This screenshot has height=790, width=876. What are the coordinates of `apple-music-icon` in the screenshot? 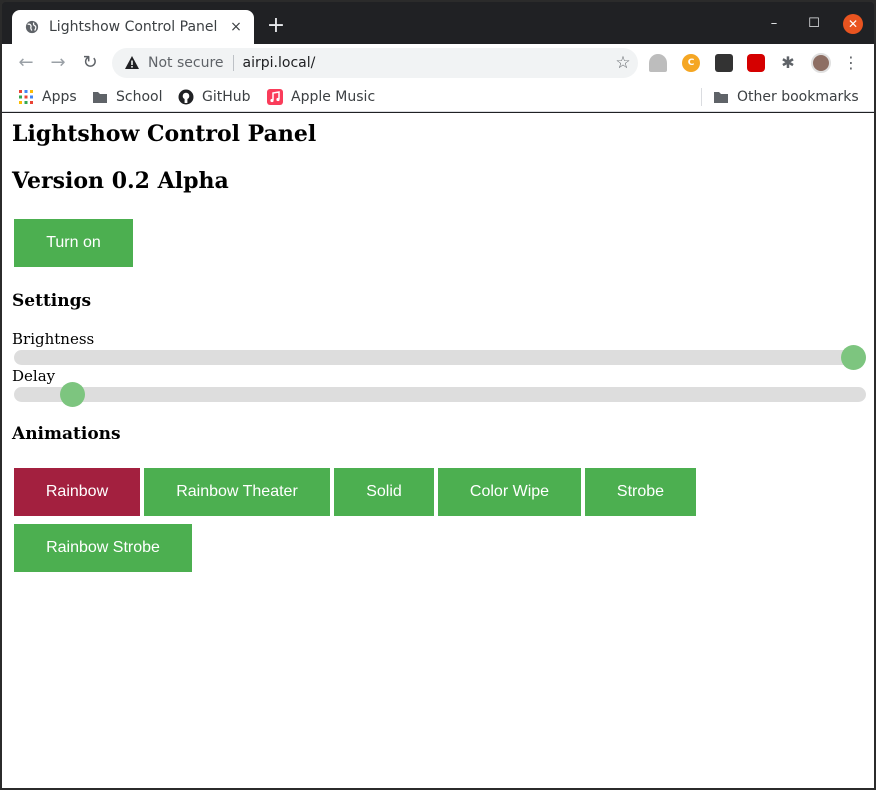 It's located at (275, 97).